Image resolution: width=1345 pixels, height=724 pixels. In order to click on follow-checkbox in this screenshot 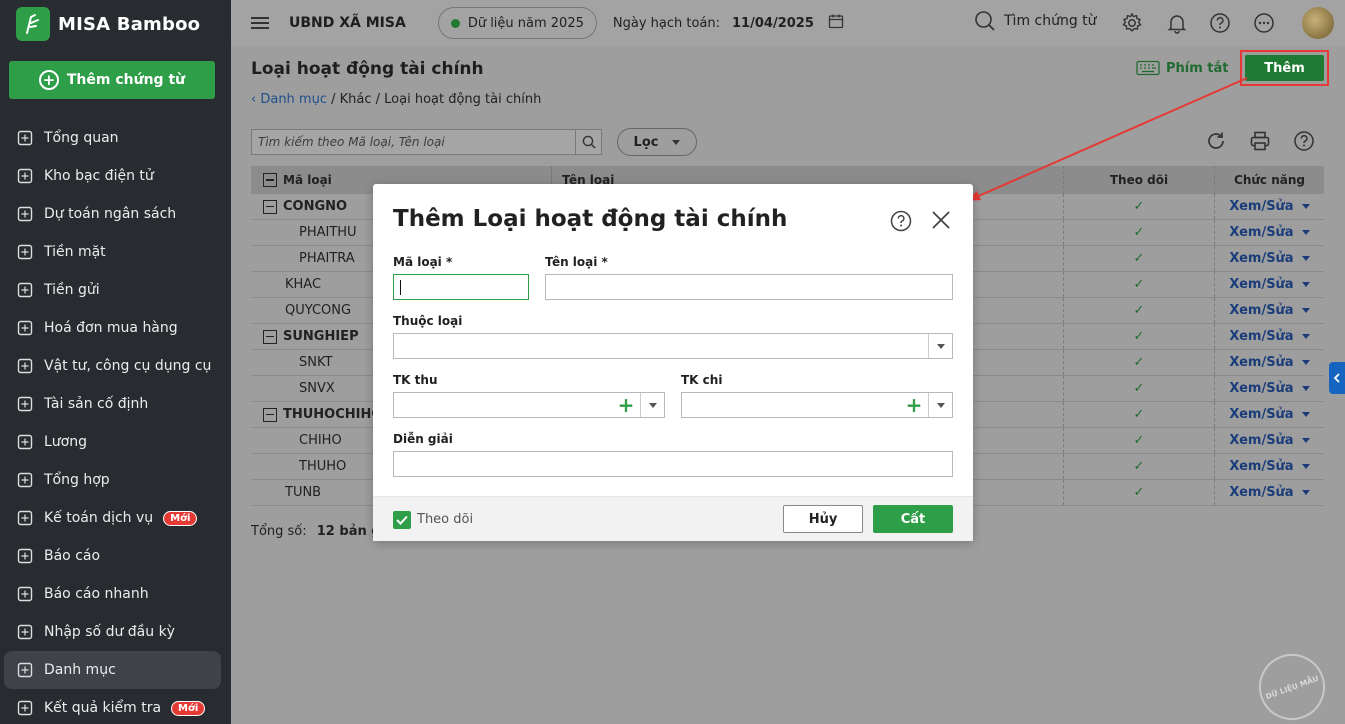, I will do `click(402, 520)`.